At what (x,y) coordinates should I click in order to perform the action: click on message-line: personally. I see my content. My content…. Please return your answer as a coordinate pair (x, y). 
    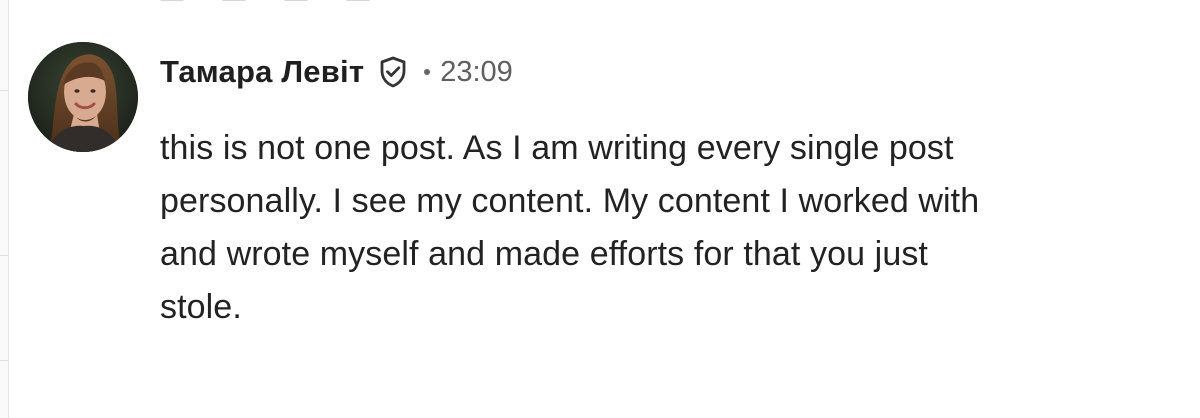
    Looking at the image, I should click on (570, 201).